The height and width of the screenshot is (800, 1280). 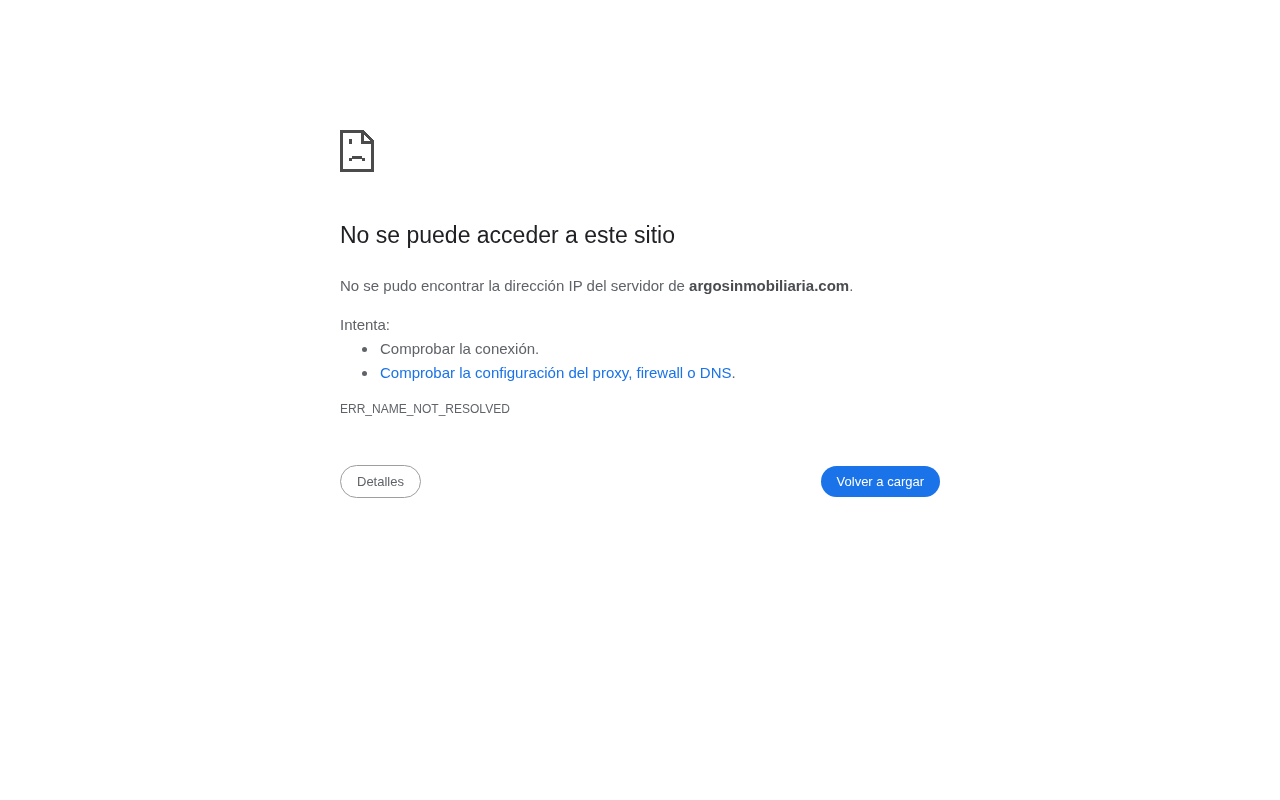 What do you see at coordinates (508, 235) in the screenshot?
I see `error-title: No se puede acceder a este sitio` at bounding box center [508, 235].